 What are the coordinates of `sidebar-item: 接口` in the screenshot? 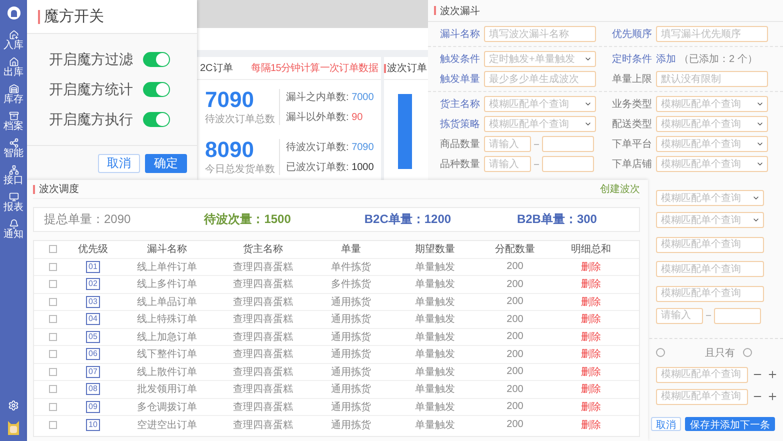 It's located at (14, 180).